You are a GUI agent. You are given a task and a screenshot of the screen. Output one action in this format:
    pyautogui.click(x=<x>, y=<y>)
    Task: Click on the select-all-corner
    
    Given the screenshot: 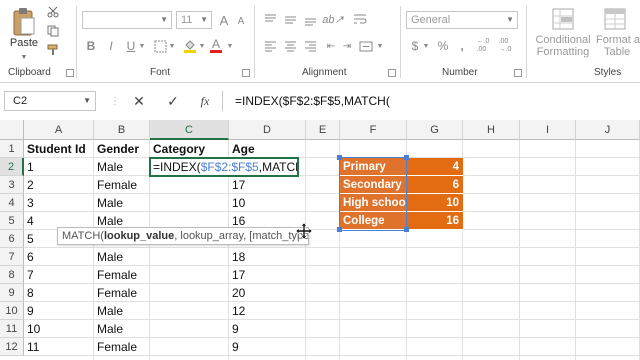 What is the action you would take?
    pyautogui.click(x=12, y=130)
    